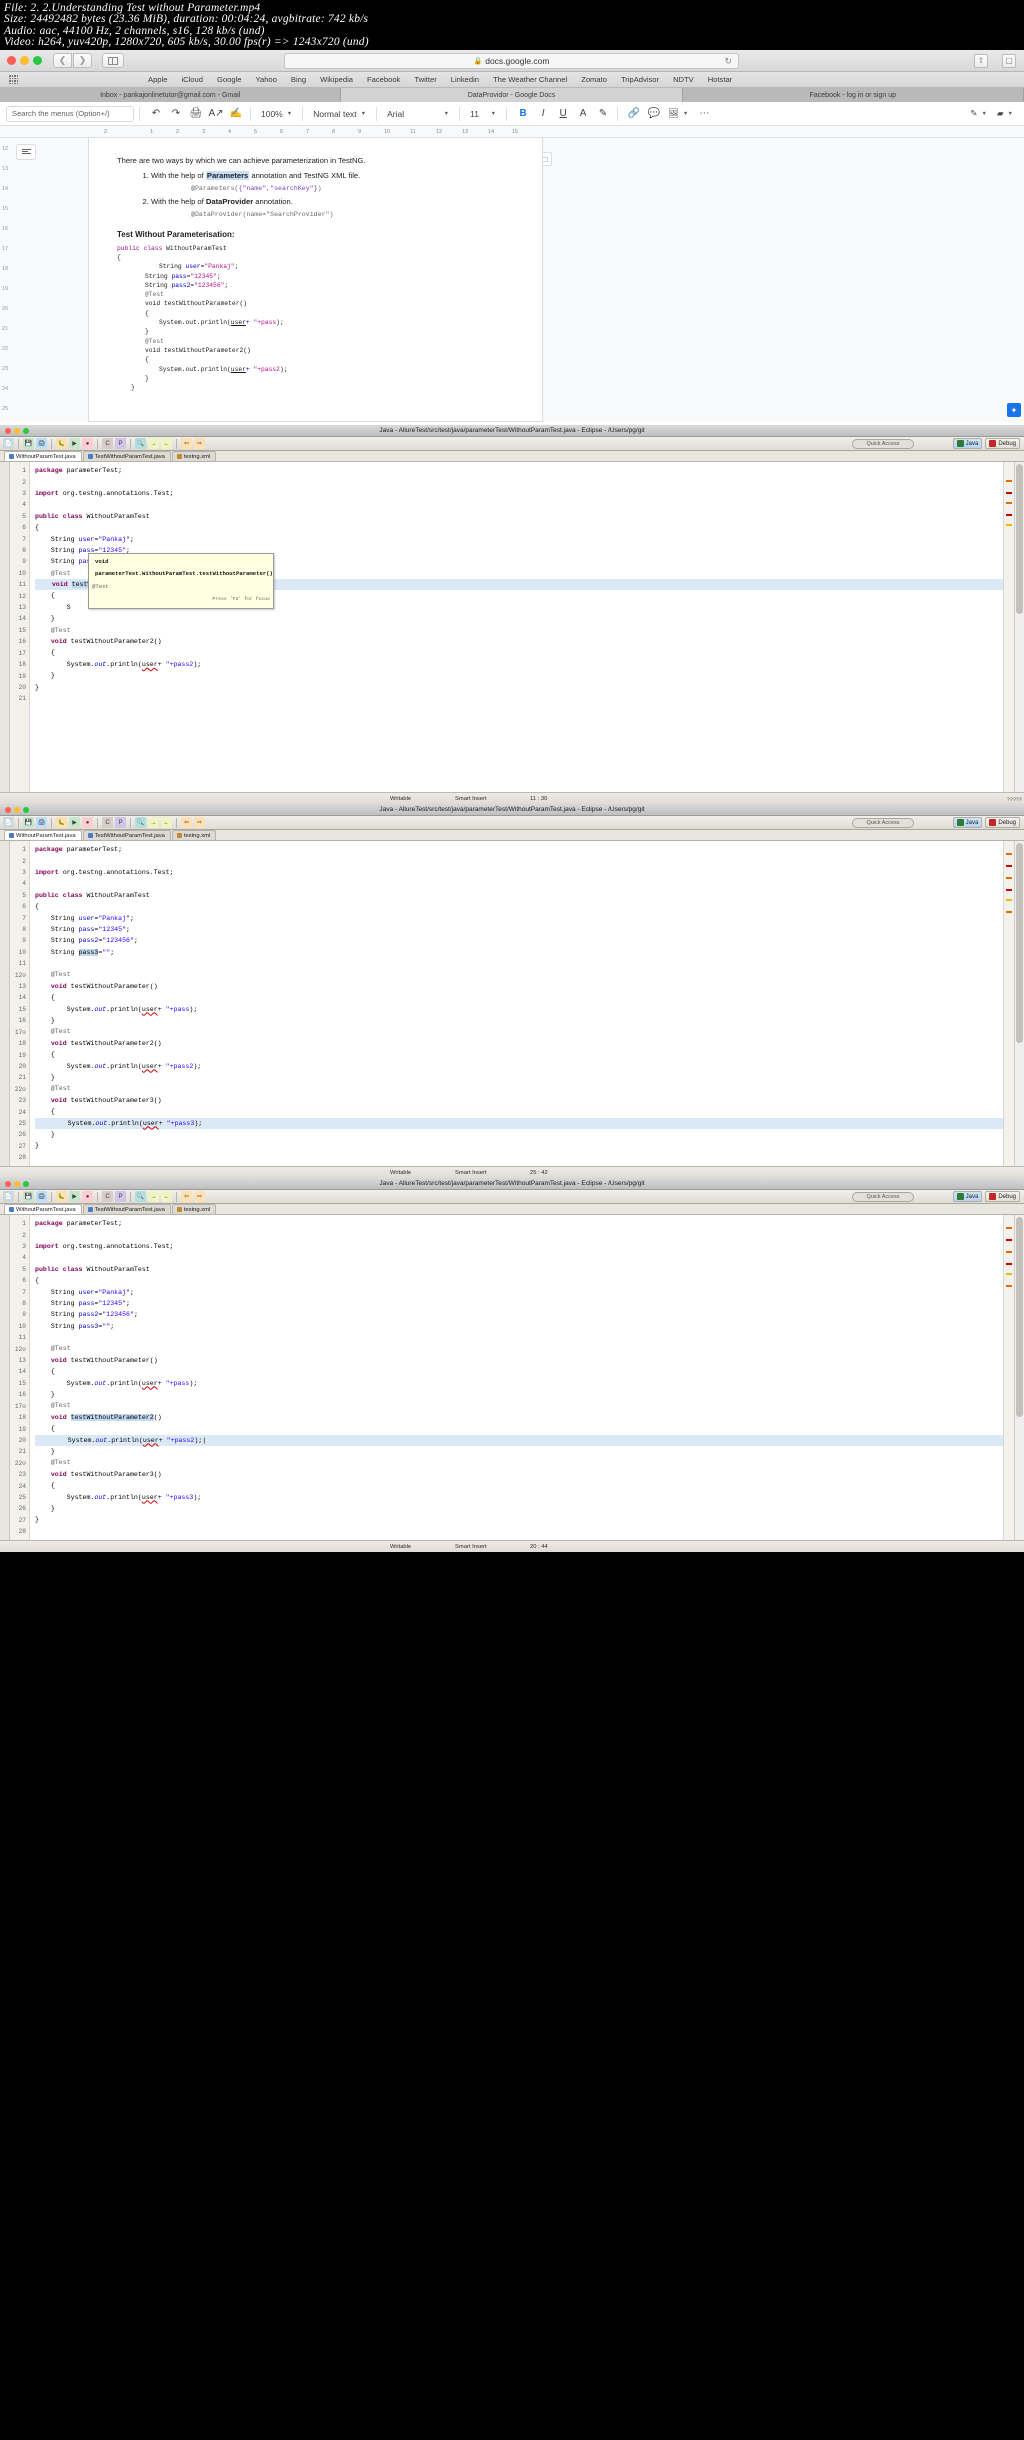 Image resolution: width=1024 pixels, height=2440 pixels. What do you see at coordinates (126, 835) in the screenshot?
I see `editor-tab-testwithoutparamtest: TestWithoutParamTest.java` at bounding box center [126, 835].